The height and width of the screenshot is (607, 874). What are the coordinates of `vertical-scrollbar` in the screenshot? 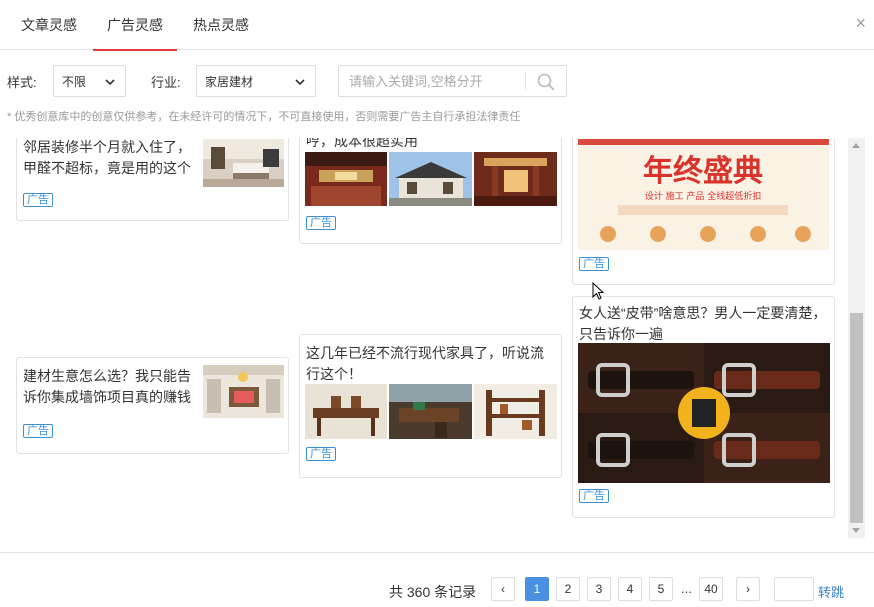 It's located at (856, 338).